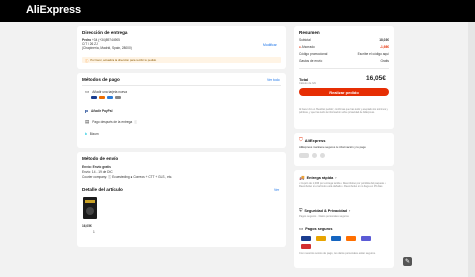 The width and height of the screenshot is (475, 277). What do you see at coordinates (86, 134) in the screenshot?
I see `bizum-icon: ᵇ` at bounding box center [86, 134].